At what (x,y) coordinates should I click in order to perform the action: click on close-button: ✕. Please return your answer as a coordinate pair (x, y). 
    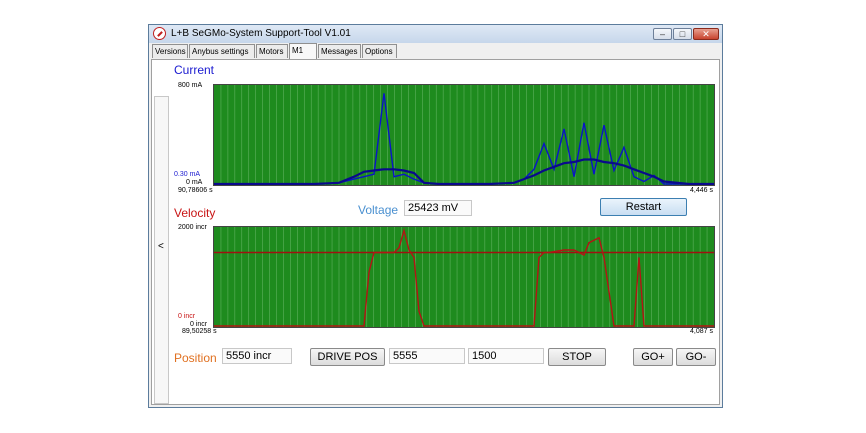
    Looking at the image, I should click on (706, 34).